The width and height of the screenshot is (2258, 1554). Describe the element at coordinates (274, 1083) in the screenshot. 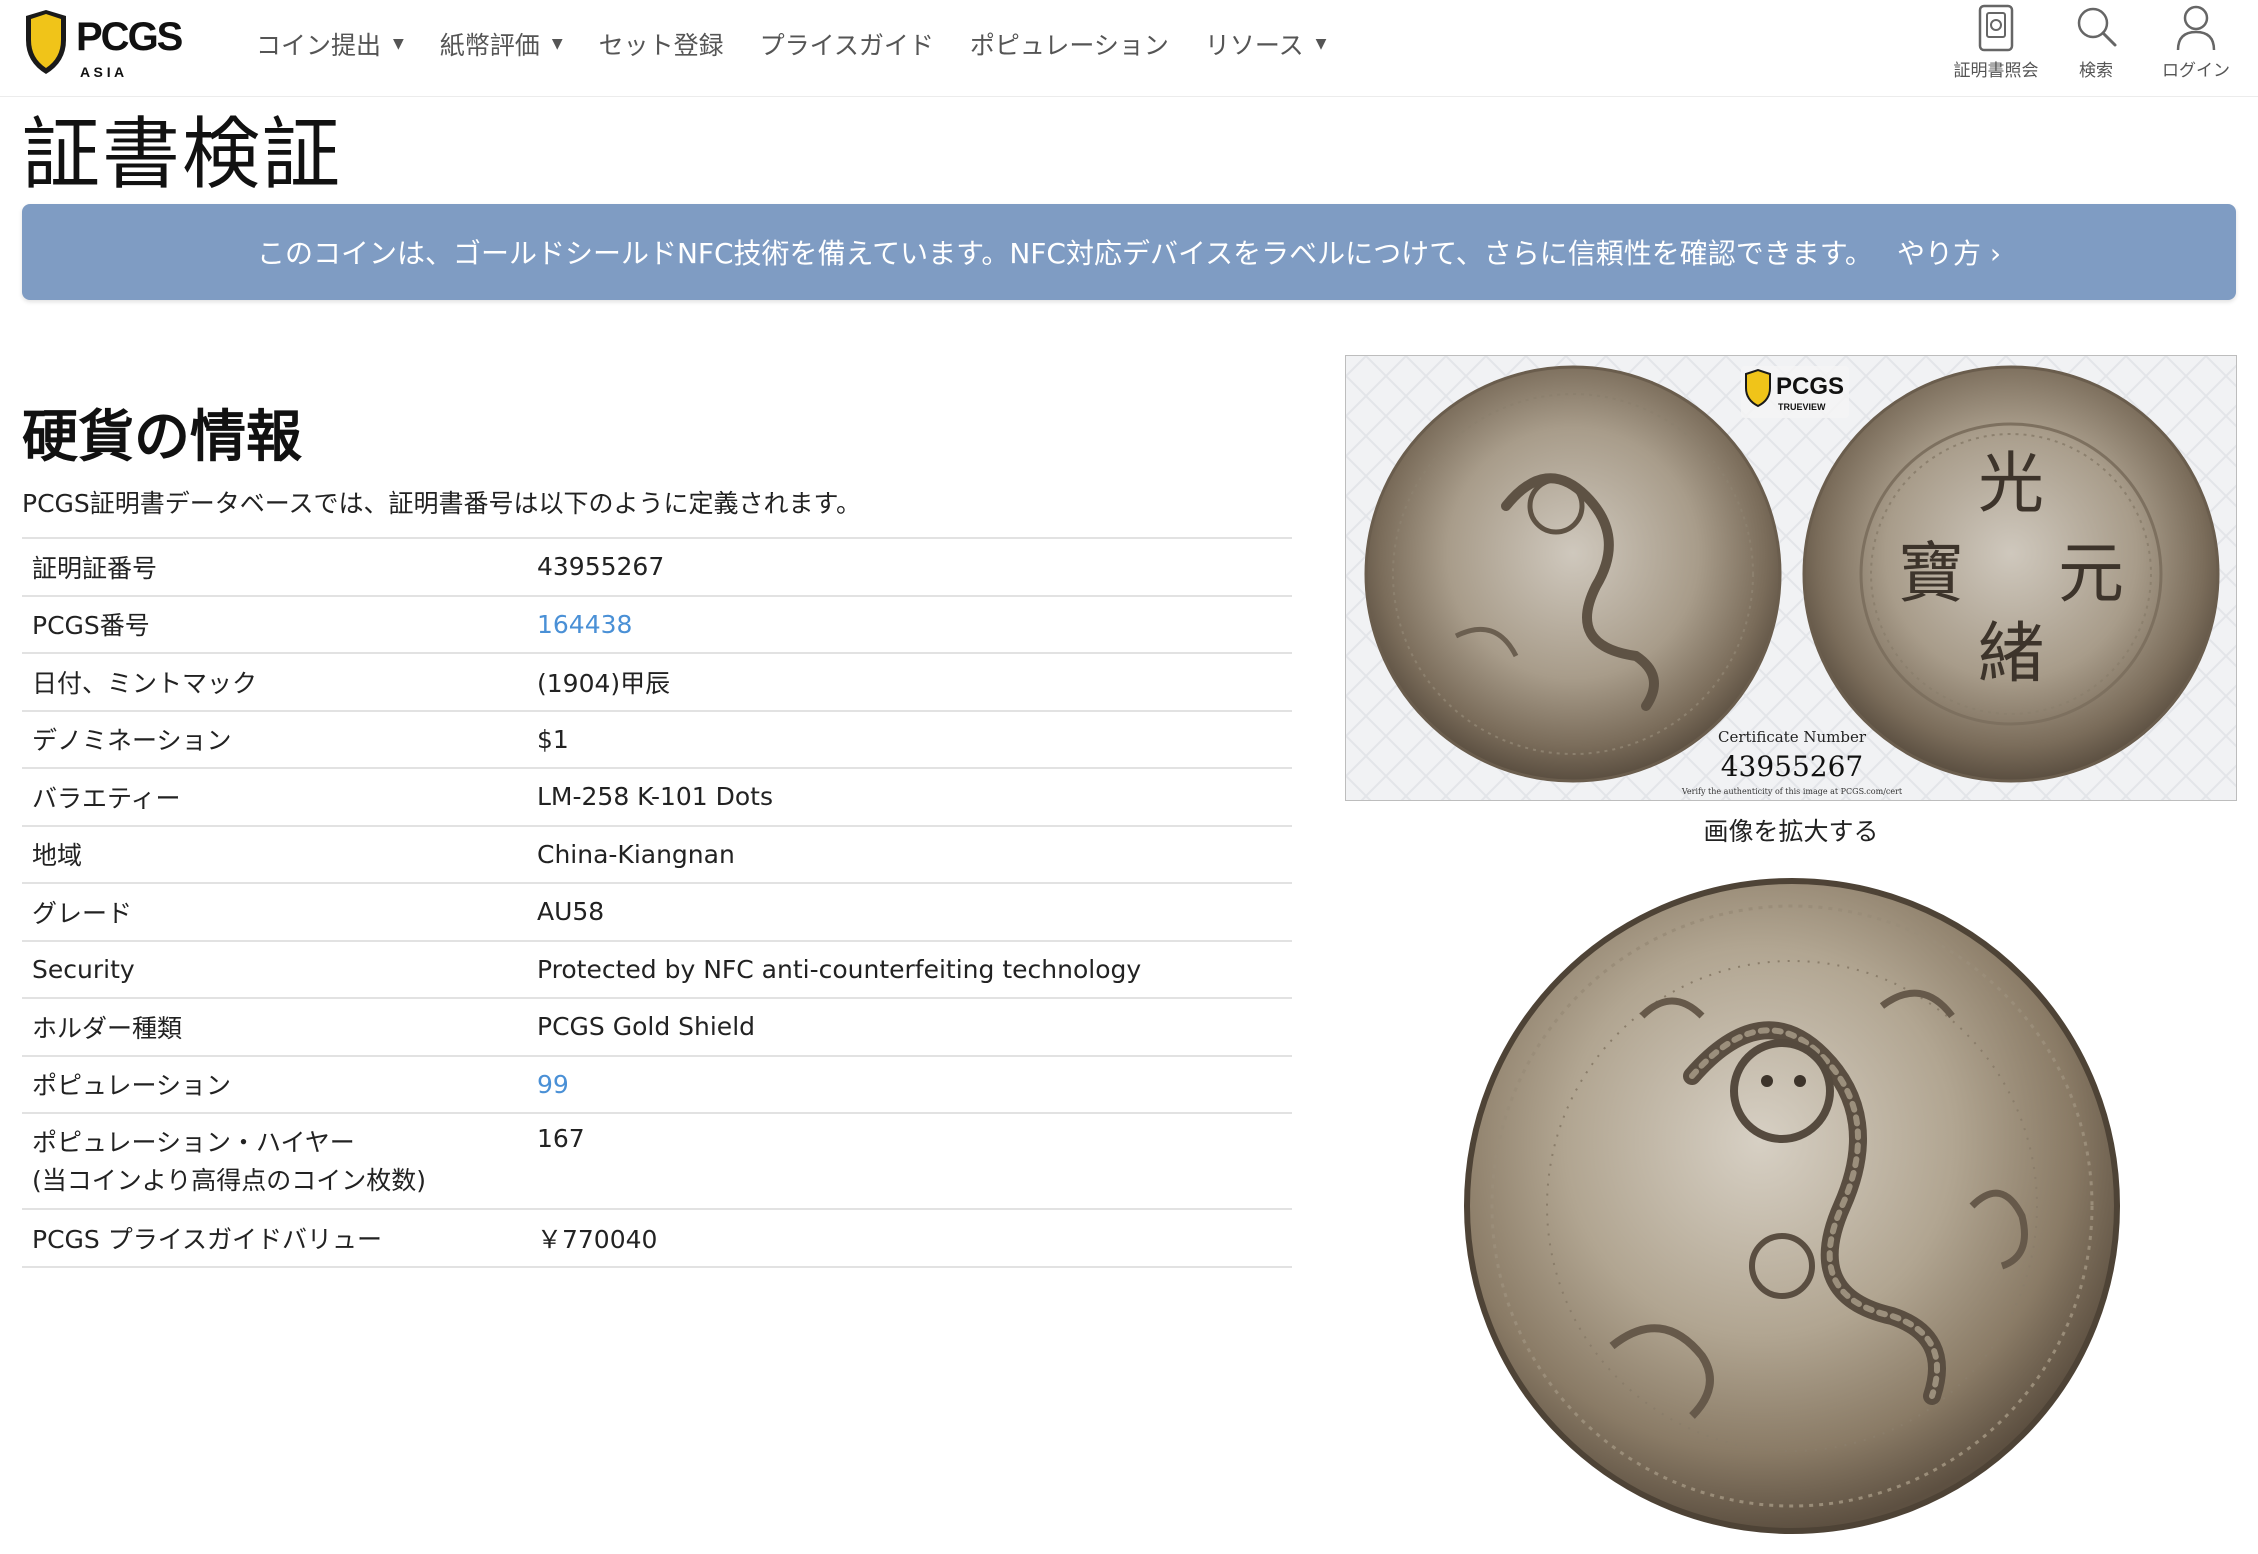

I see `row-label: ポピュレーション` at that location.